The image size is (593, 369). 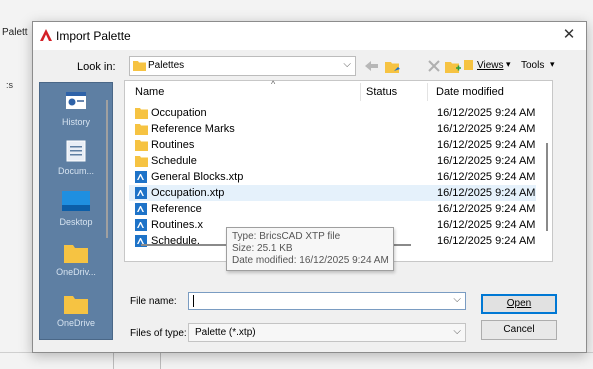 I want to click on app-logo-icon, so click(x=46, y=35).